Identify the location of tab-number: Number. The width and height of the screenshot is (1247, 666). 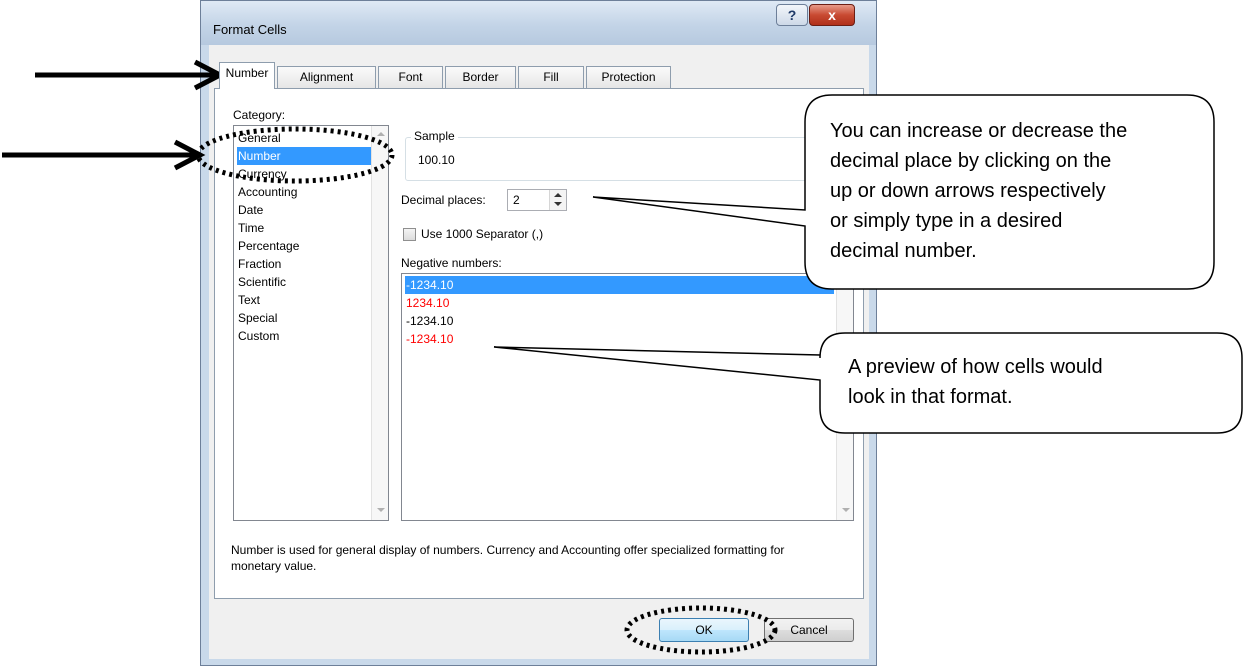
(247, 75).